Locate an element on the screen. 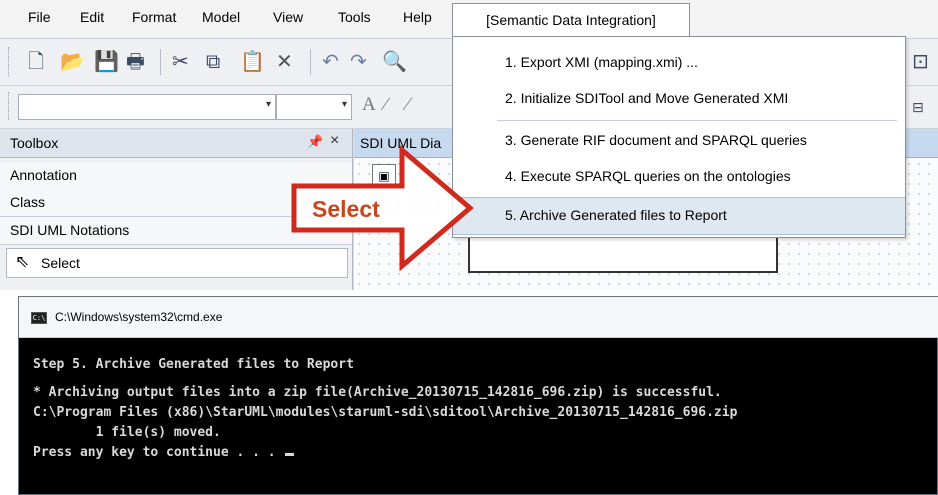 This screenshot has height=495, width=938. terminal-icon: C:\ is located at coordinates (39, 318).